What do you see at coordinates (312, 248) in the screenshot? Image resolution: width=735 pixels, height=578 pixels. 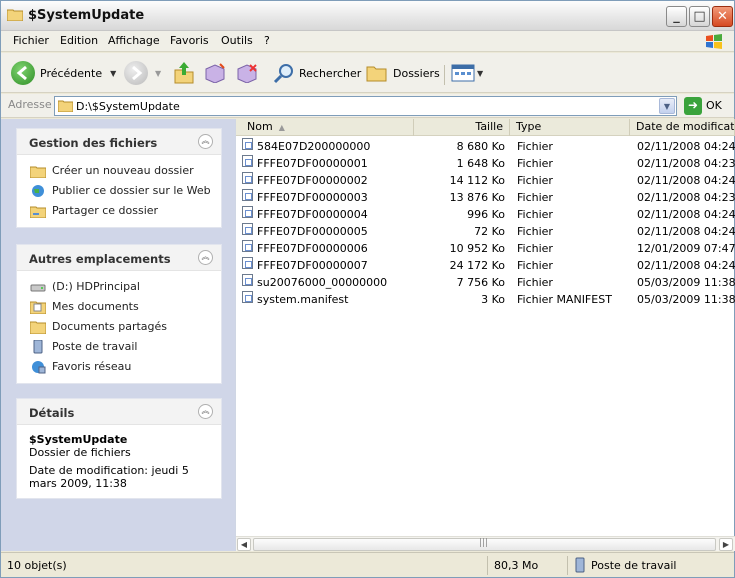 I see `file-name: FFFE07DF00000006` at bounding box center [312, 248].